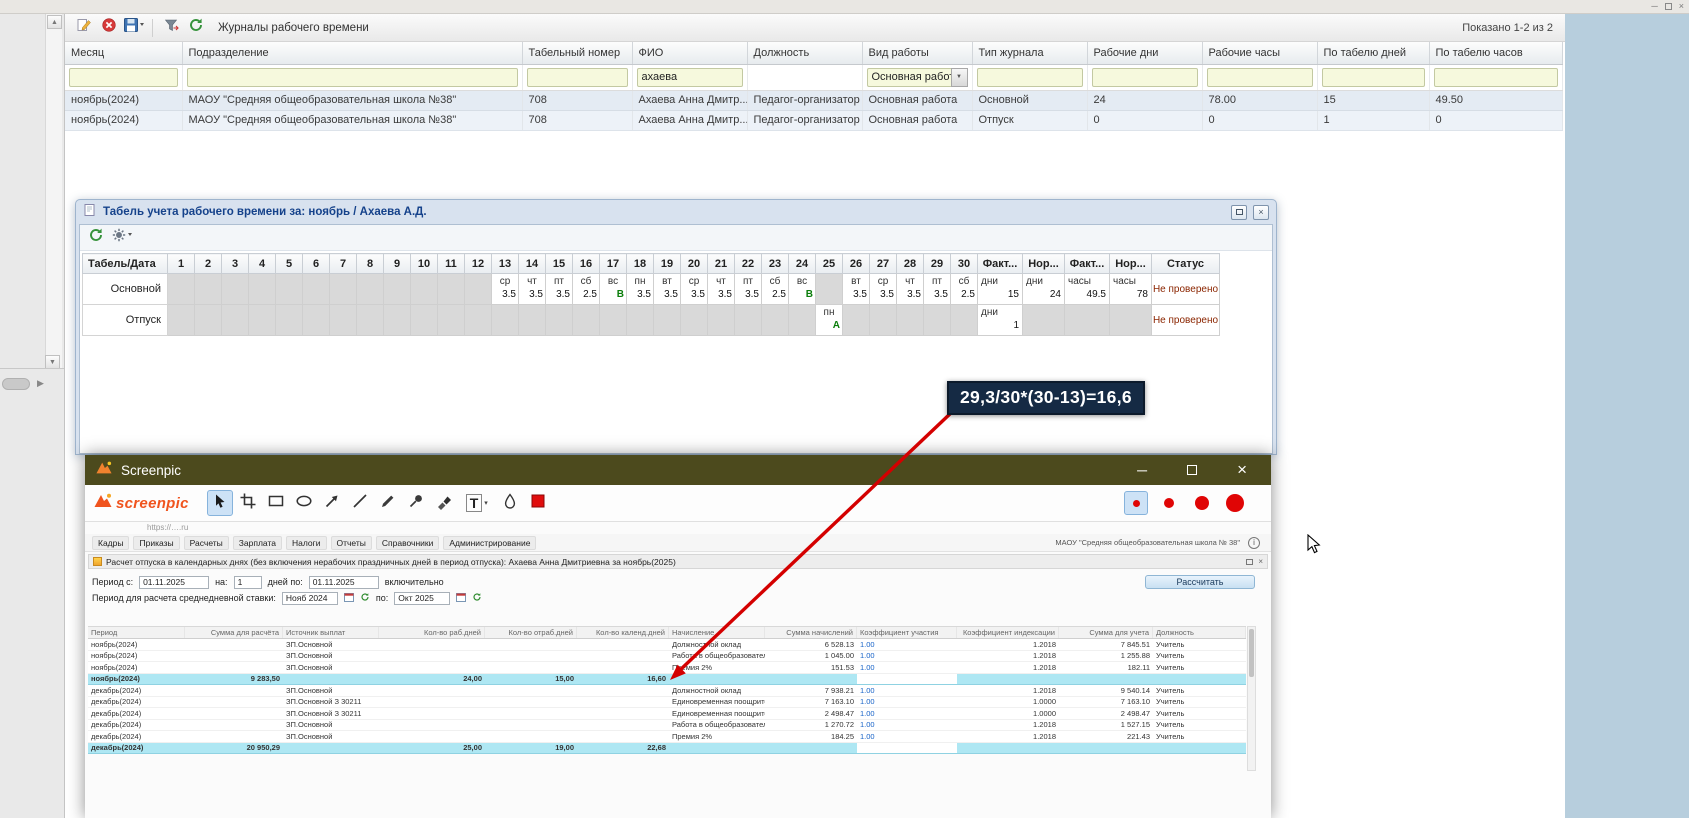 This screenshot has width=1689, height=818. I want to click on crop-tool, so click(248, 503).